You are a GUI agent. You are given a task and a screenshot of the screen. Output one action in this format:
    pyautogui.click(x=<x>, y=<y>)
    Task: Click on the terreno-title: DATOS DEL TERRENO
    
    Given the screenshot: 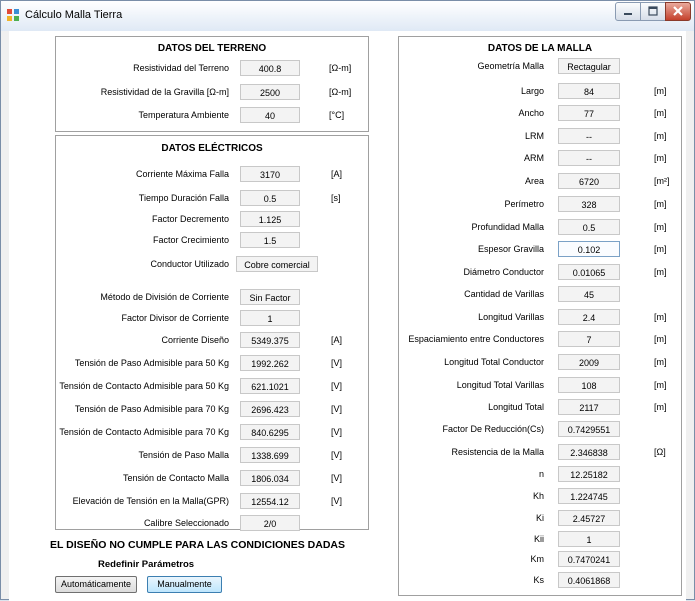 What is the action you would take?
    pyautogui.click(x=212, y=48)
    